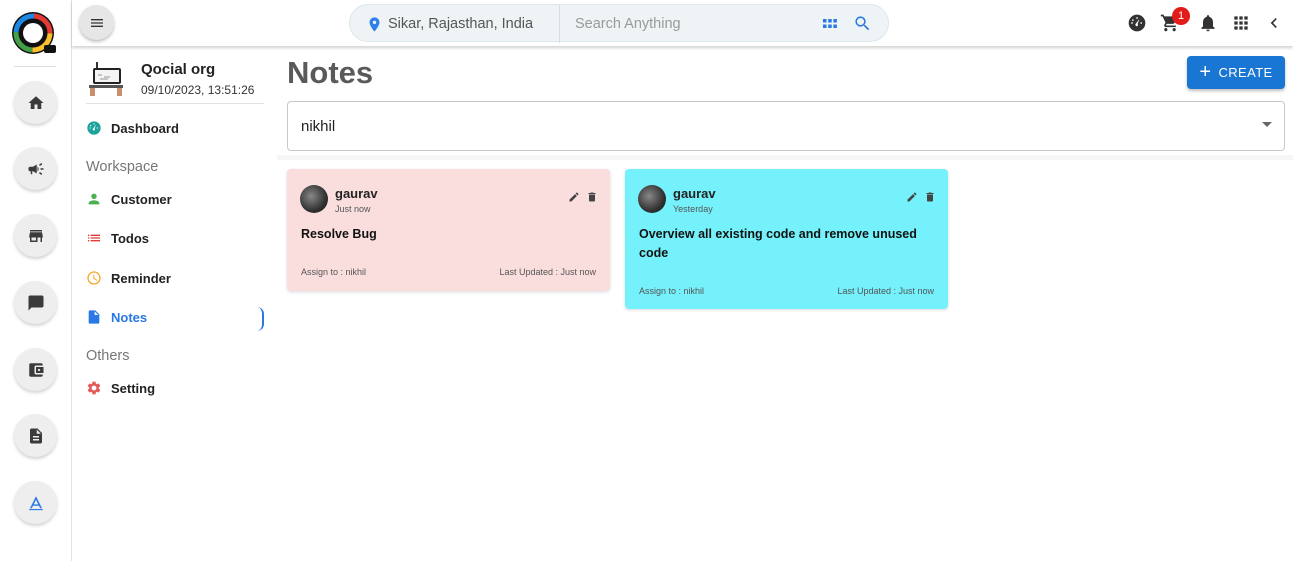  What do you see at coordinates (374, 24) in the screenshot?
I see `location-pin-icon` at bounding box center [374, 24].